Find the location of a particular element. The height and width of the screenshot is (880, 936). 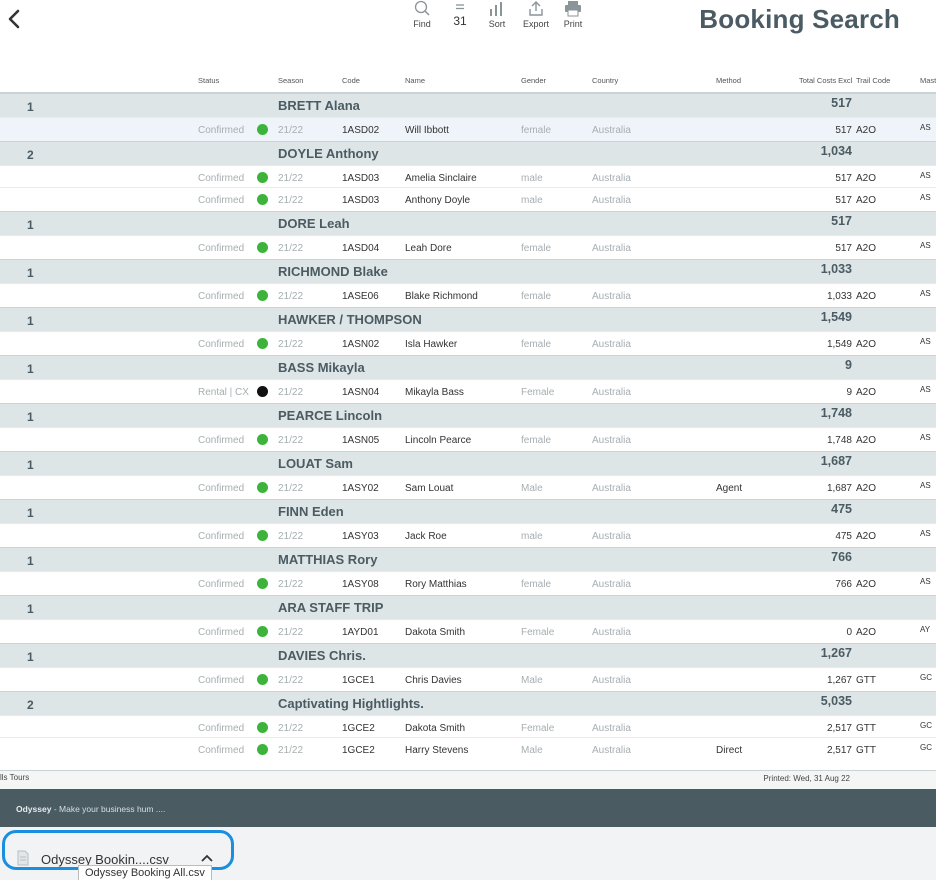

col-mast: Mast is located at coordinates (928, 80).